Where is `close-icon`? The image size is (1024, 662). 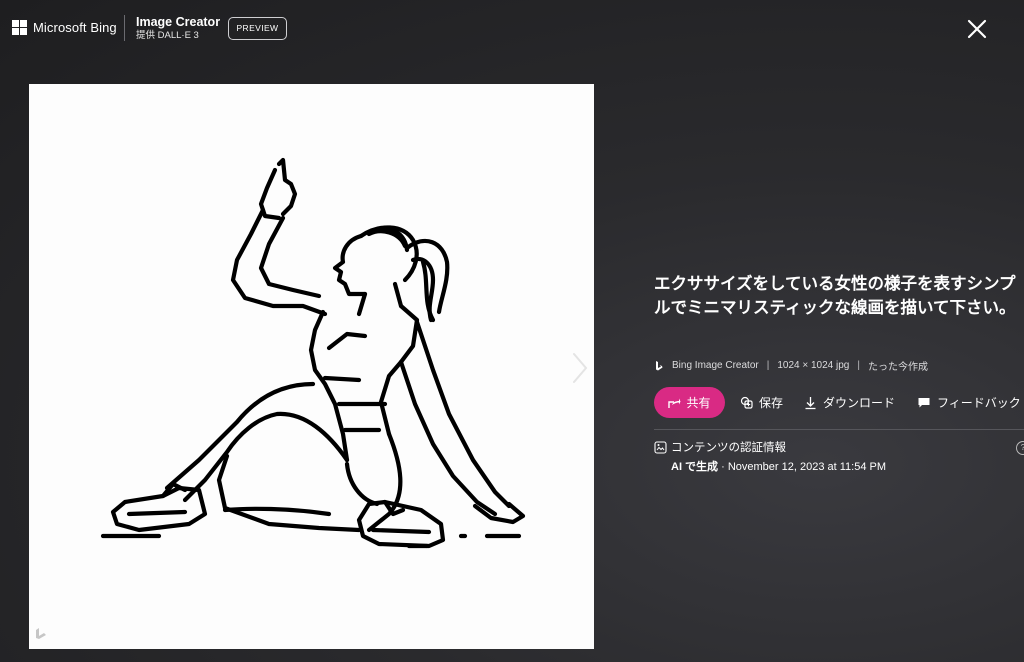
close-icon is located at coordinates (977, 29).